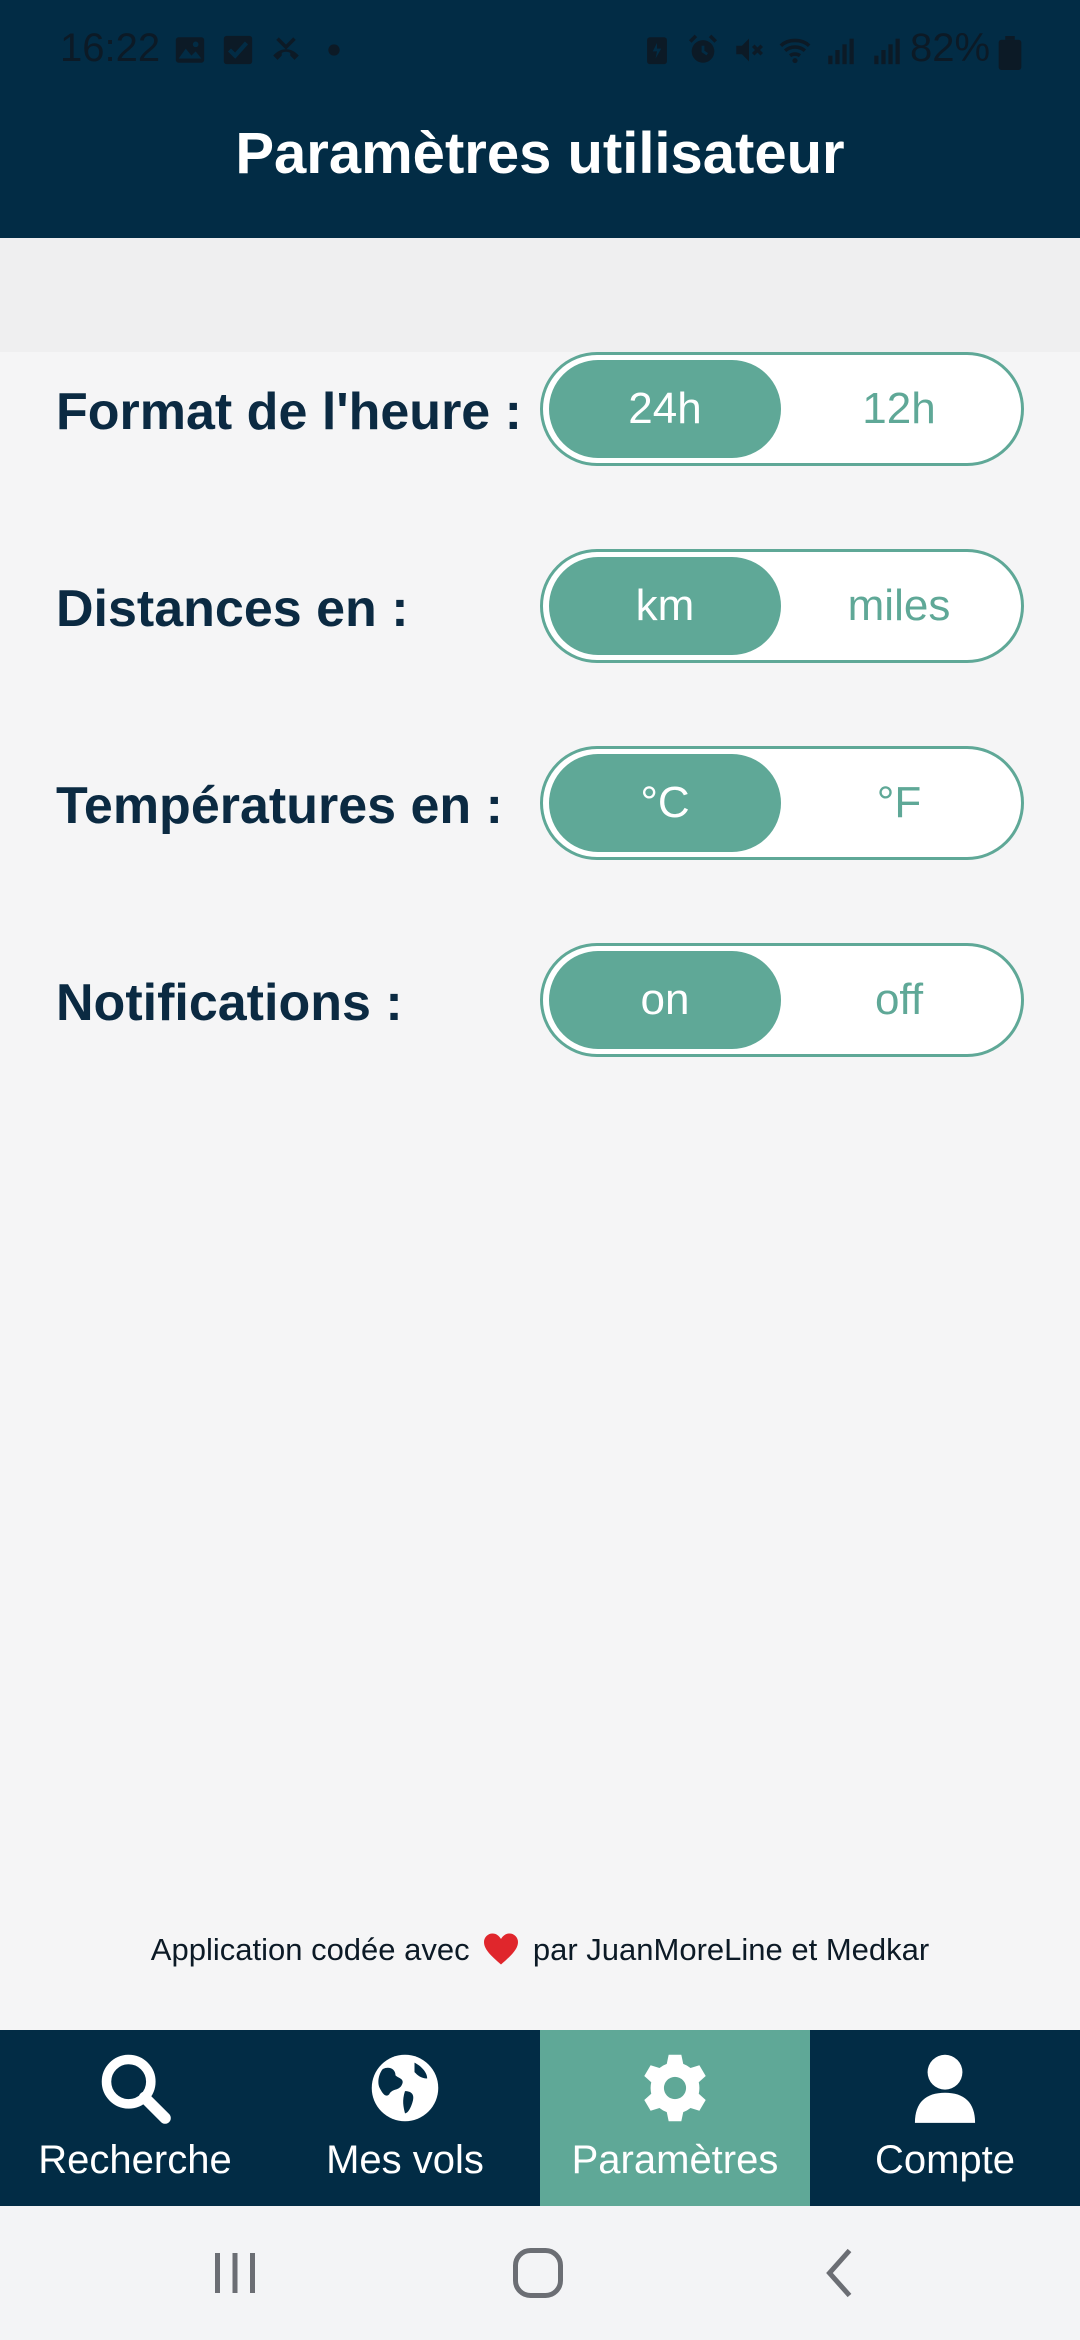 This screenshot has height=2340, width=1080. I want to click on missed-call-icon, so click(286, 48).